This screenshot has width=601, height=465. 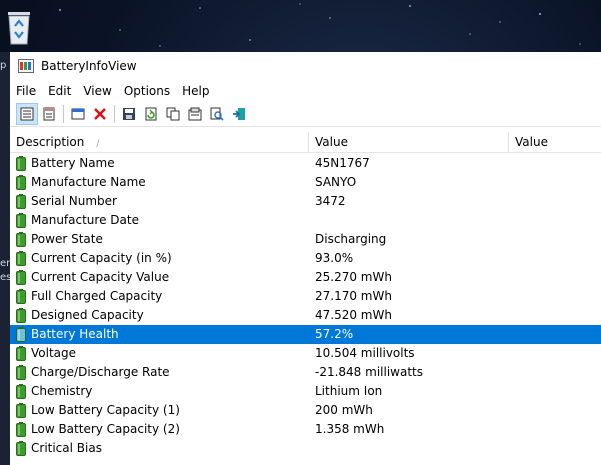 What do you see at coordinates (305, 372) in the screenshot?
I see `list-row: Charge/Discharge Rate -21.848 milliwatts` at bounding box center [305, 372].